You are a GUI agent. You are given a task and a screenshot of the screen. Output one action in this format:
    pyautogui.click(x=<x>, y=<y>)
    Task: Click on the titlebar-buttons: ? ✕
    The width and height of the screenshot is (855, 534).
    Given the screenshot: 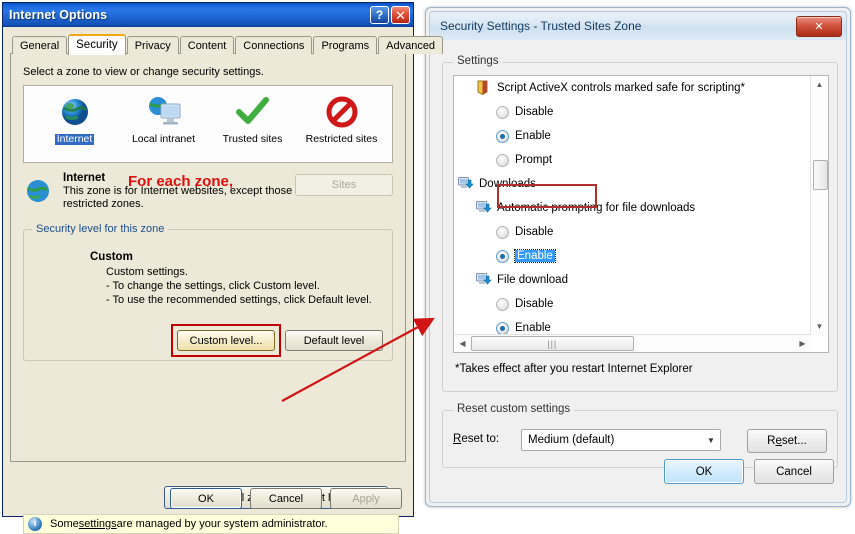 What is the action you would take?
    pyautogui.click(x=390, y=15)
    